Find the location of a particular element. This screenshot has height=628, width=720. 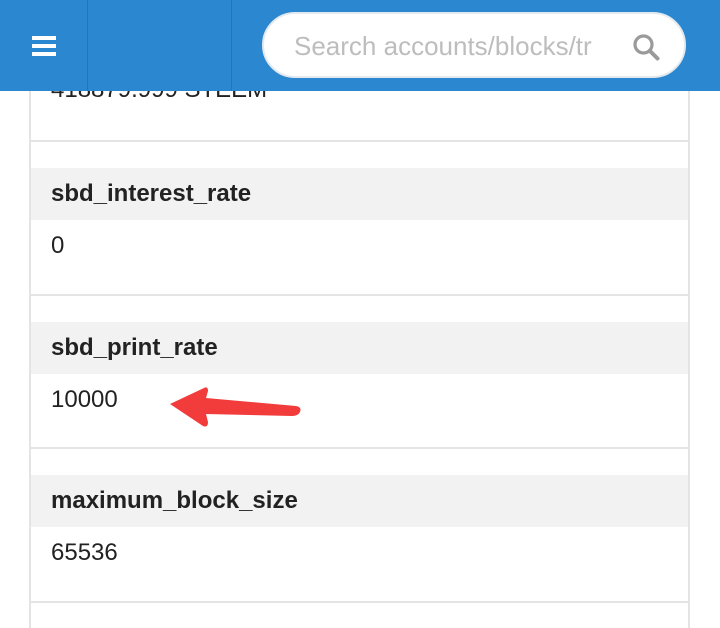

property-value-maximum-block-size: 65536 is located at coordinates (84, 552).